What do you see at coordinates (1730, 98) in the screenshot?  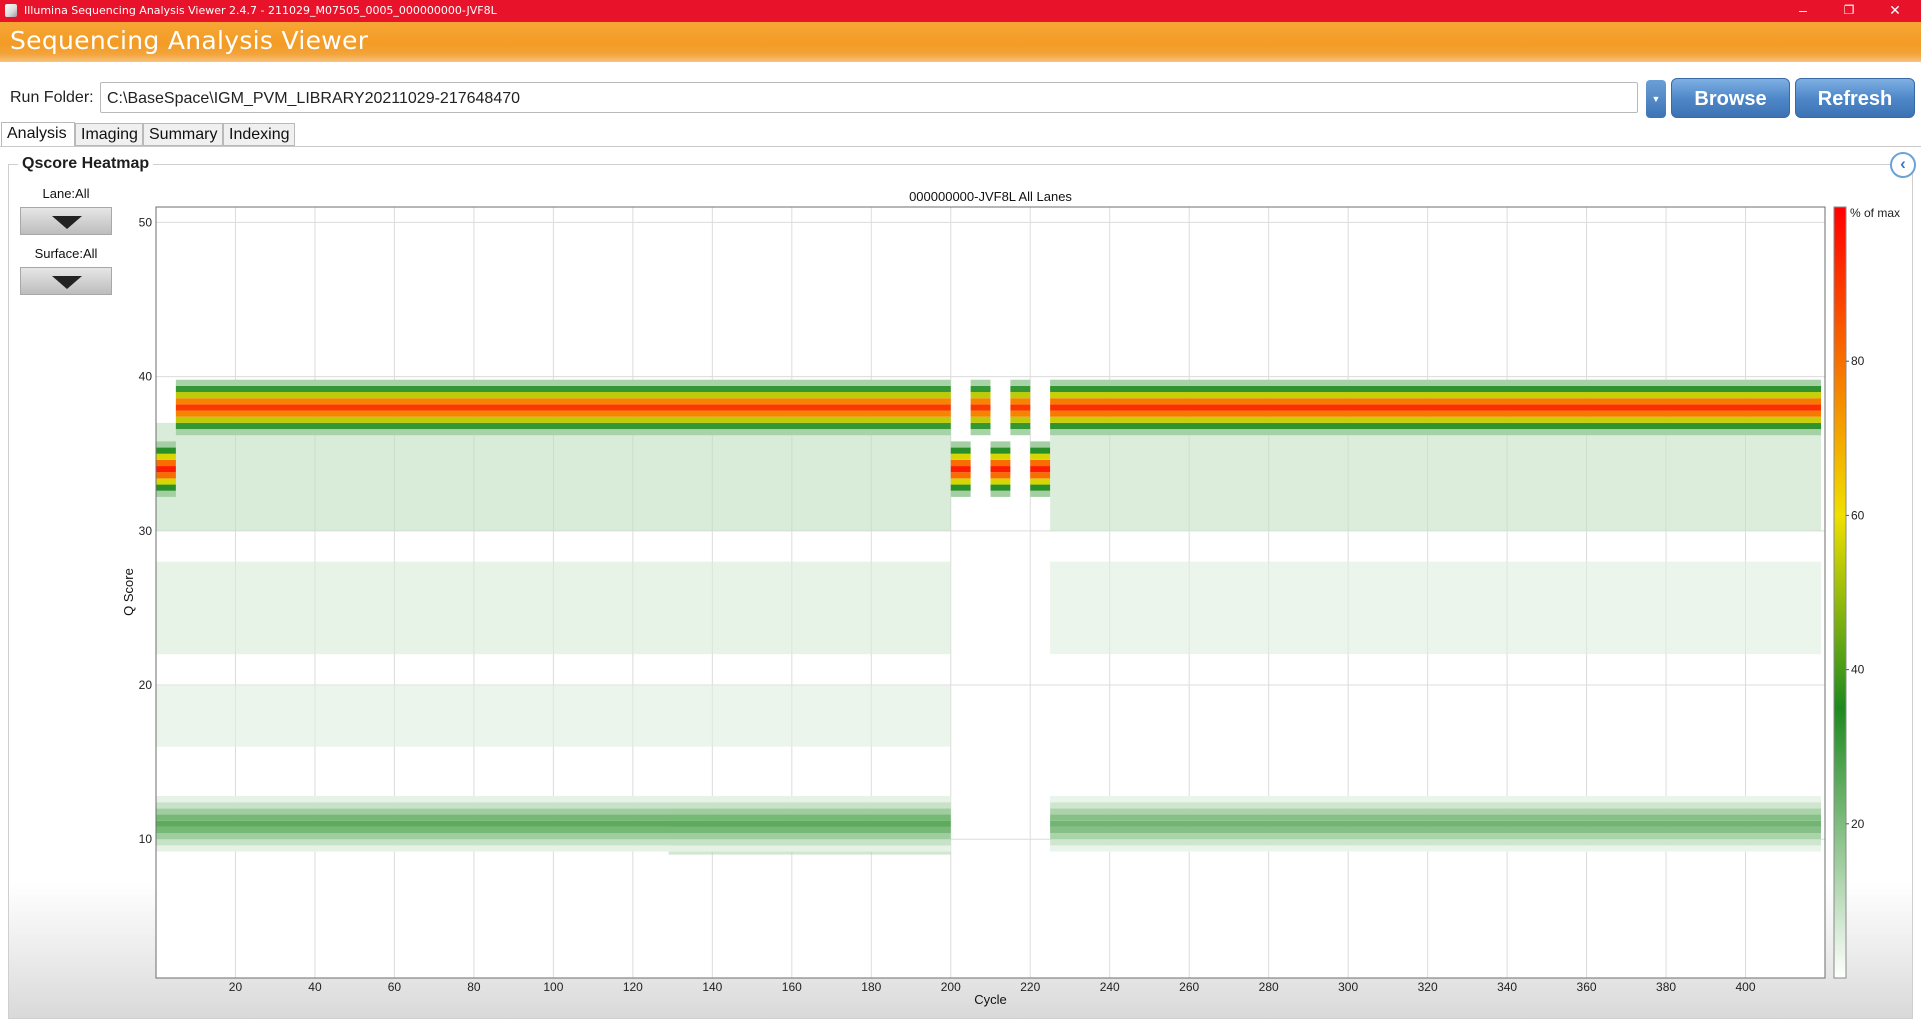 I see `browse-button: Browse` at bounding box center [1730, 98].